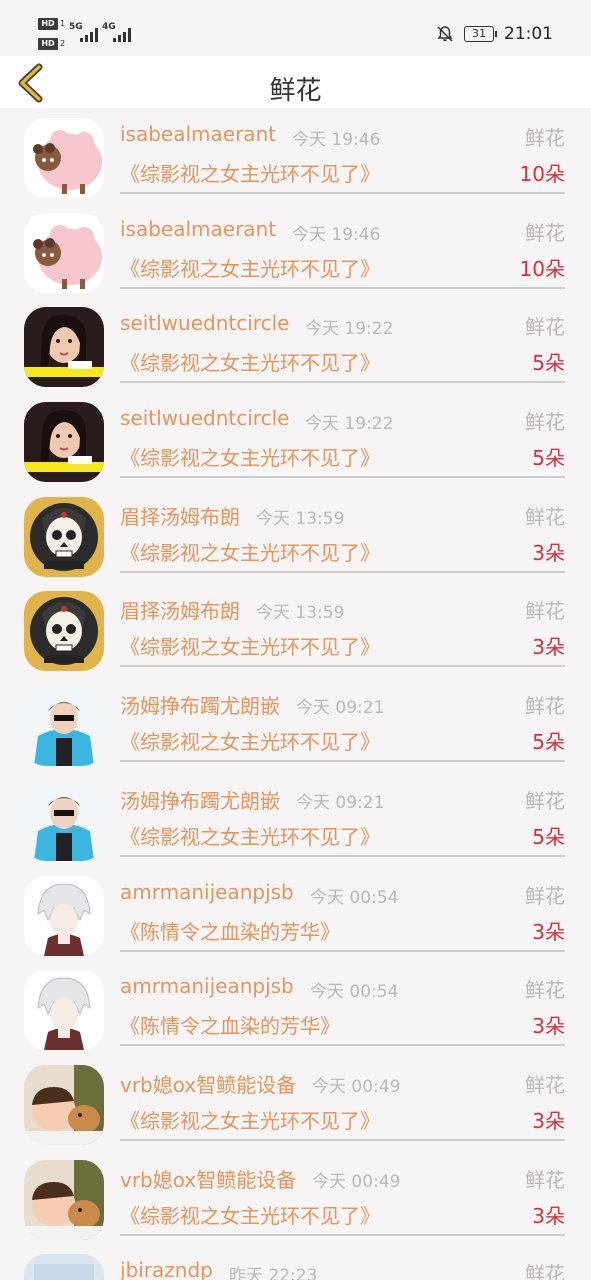 The width and height of the screenshot is (591, 1280). Describe the element at coordinates (63, 23) in the screenshot. I see `hd-badge-1-num: 1` at that location.